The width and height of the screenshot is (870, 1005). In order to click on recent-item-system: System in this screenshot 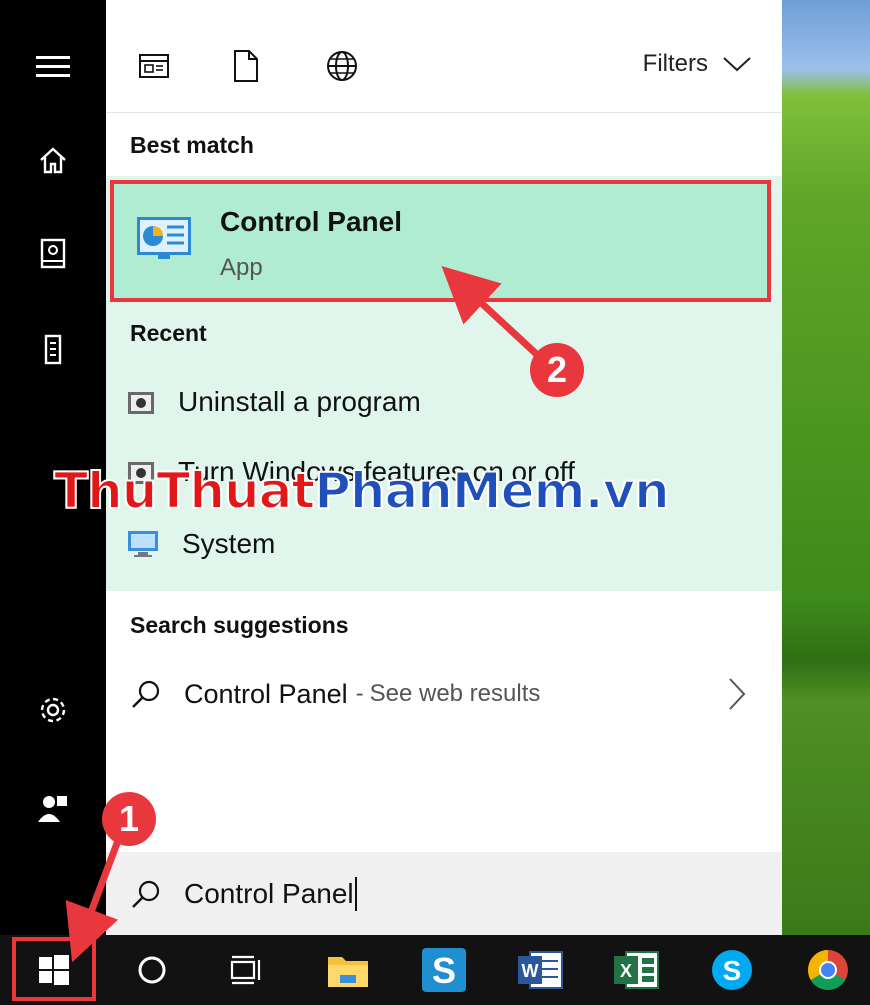, I will do `click(446, 544)`.